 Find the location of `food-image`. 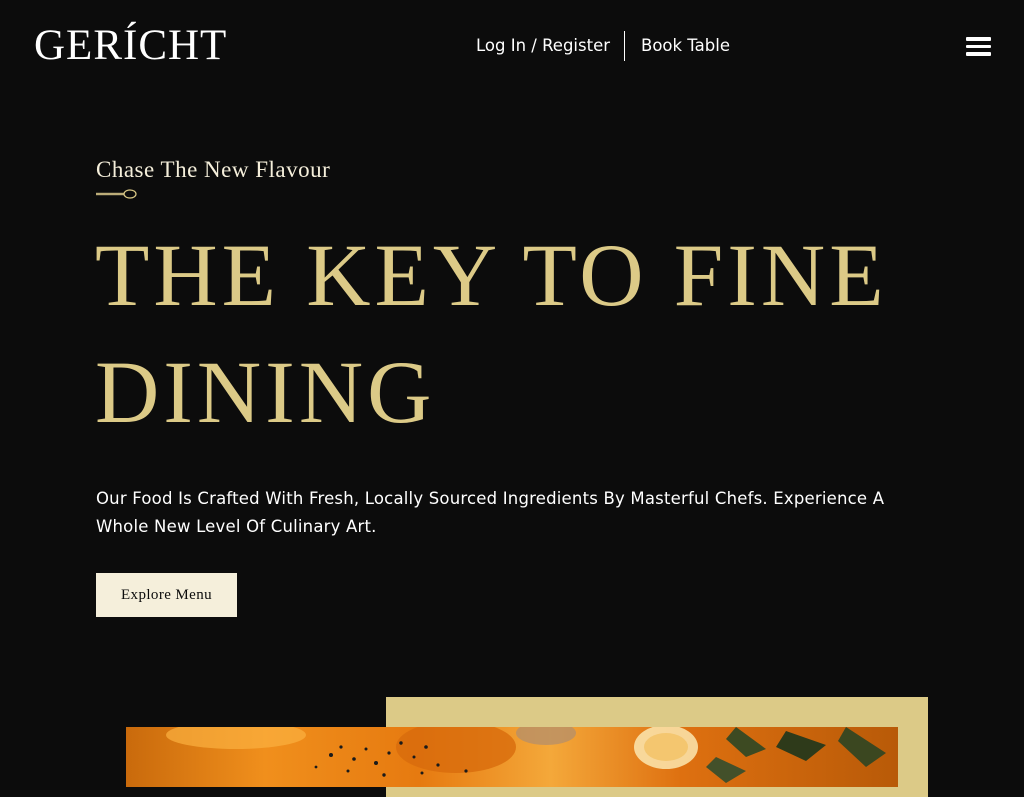

food-image is located at coordinates (512, 757).